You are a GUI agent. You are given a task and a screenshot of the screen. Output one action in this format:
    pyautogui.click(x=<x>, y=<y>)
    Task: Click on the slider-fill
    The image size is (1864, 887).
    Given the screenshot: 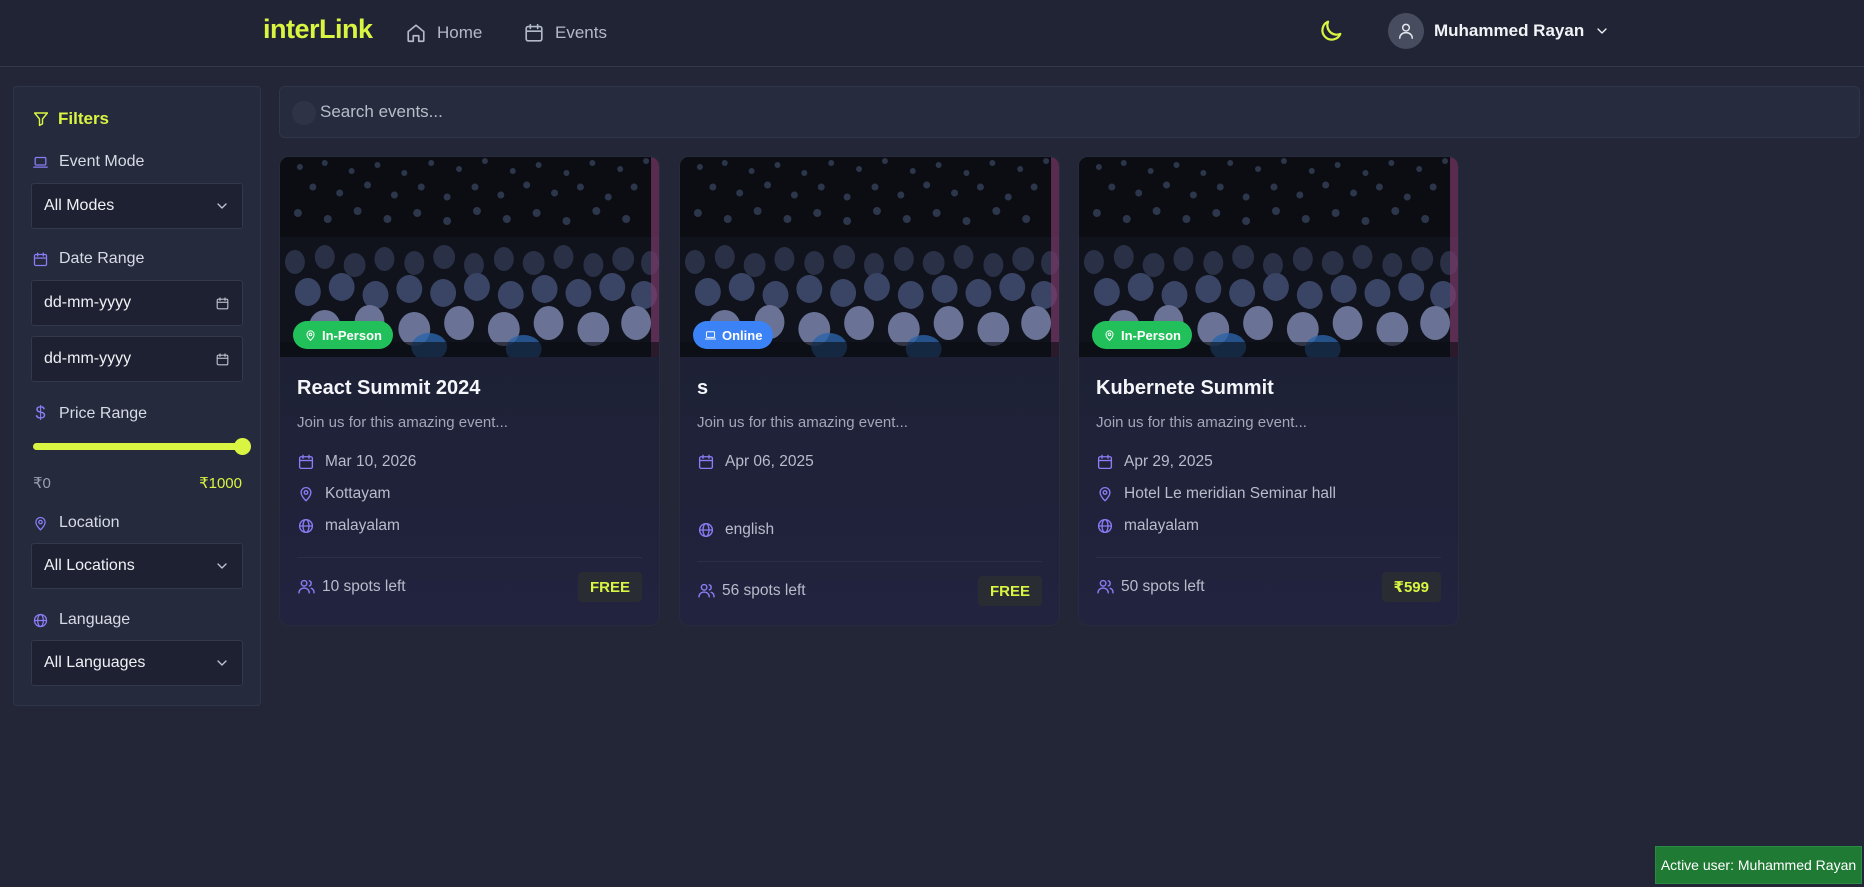 What is the action you would take?
    pyautogui.click(x=138, y=446)
    